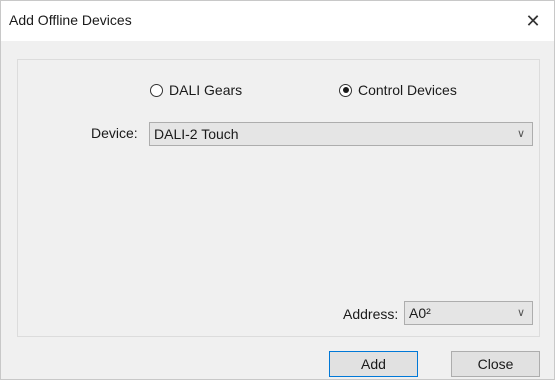 The height and width of the screenshot is (380, 555). What do you see at coordinates (277, 21) in the screenshot?
I see `title-bar: Add Offline Devices ✕` at bounding box center [277, 21].